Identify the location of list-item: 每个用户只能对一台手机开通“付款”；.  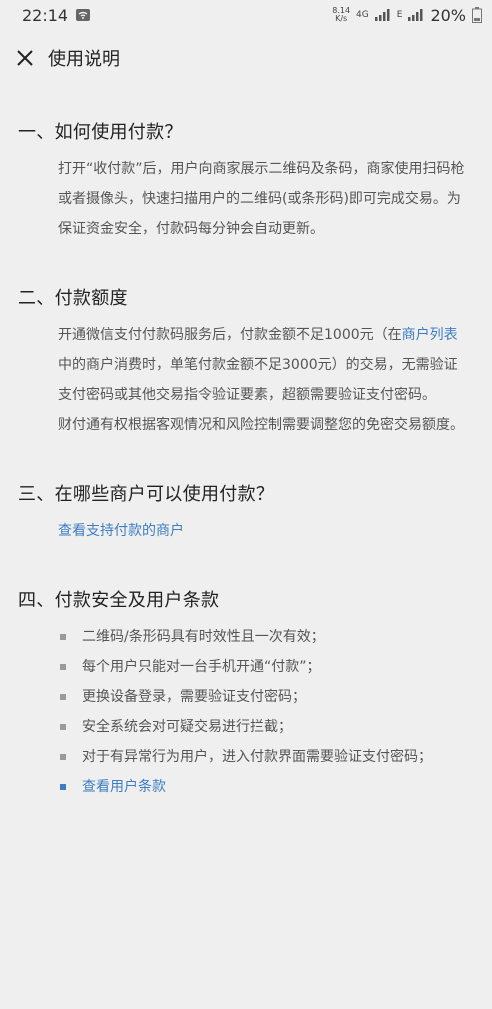
(264, 667).